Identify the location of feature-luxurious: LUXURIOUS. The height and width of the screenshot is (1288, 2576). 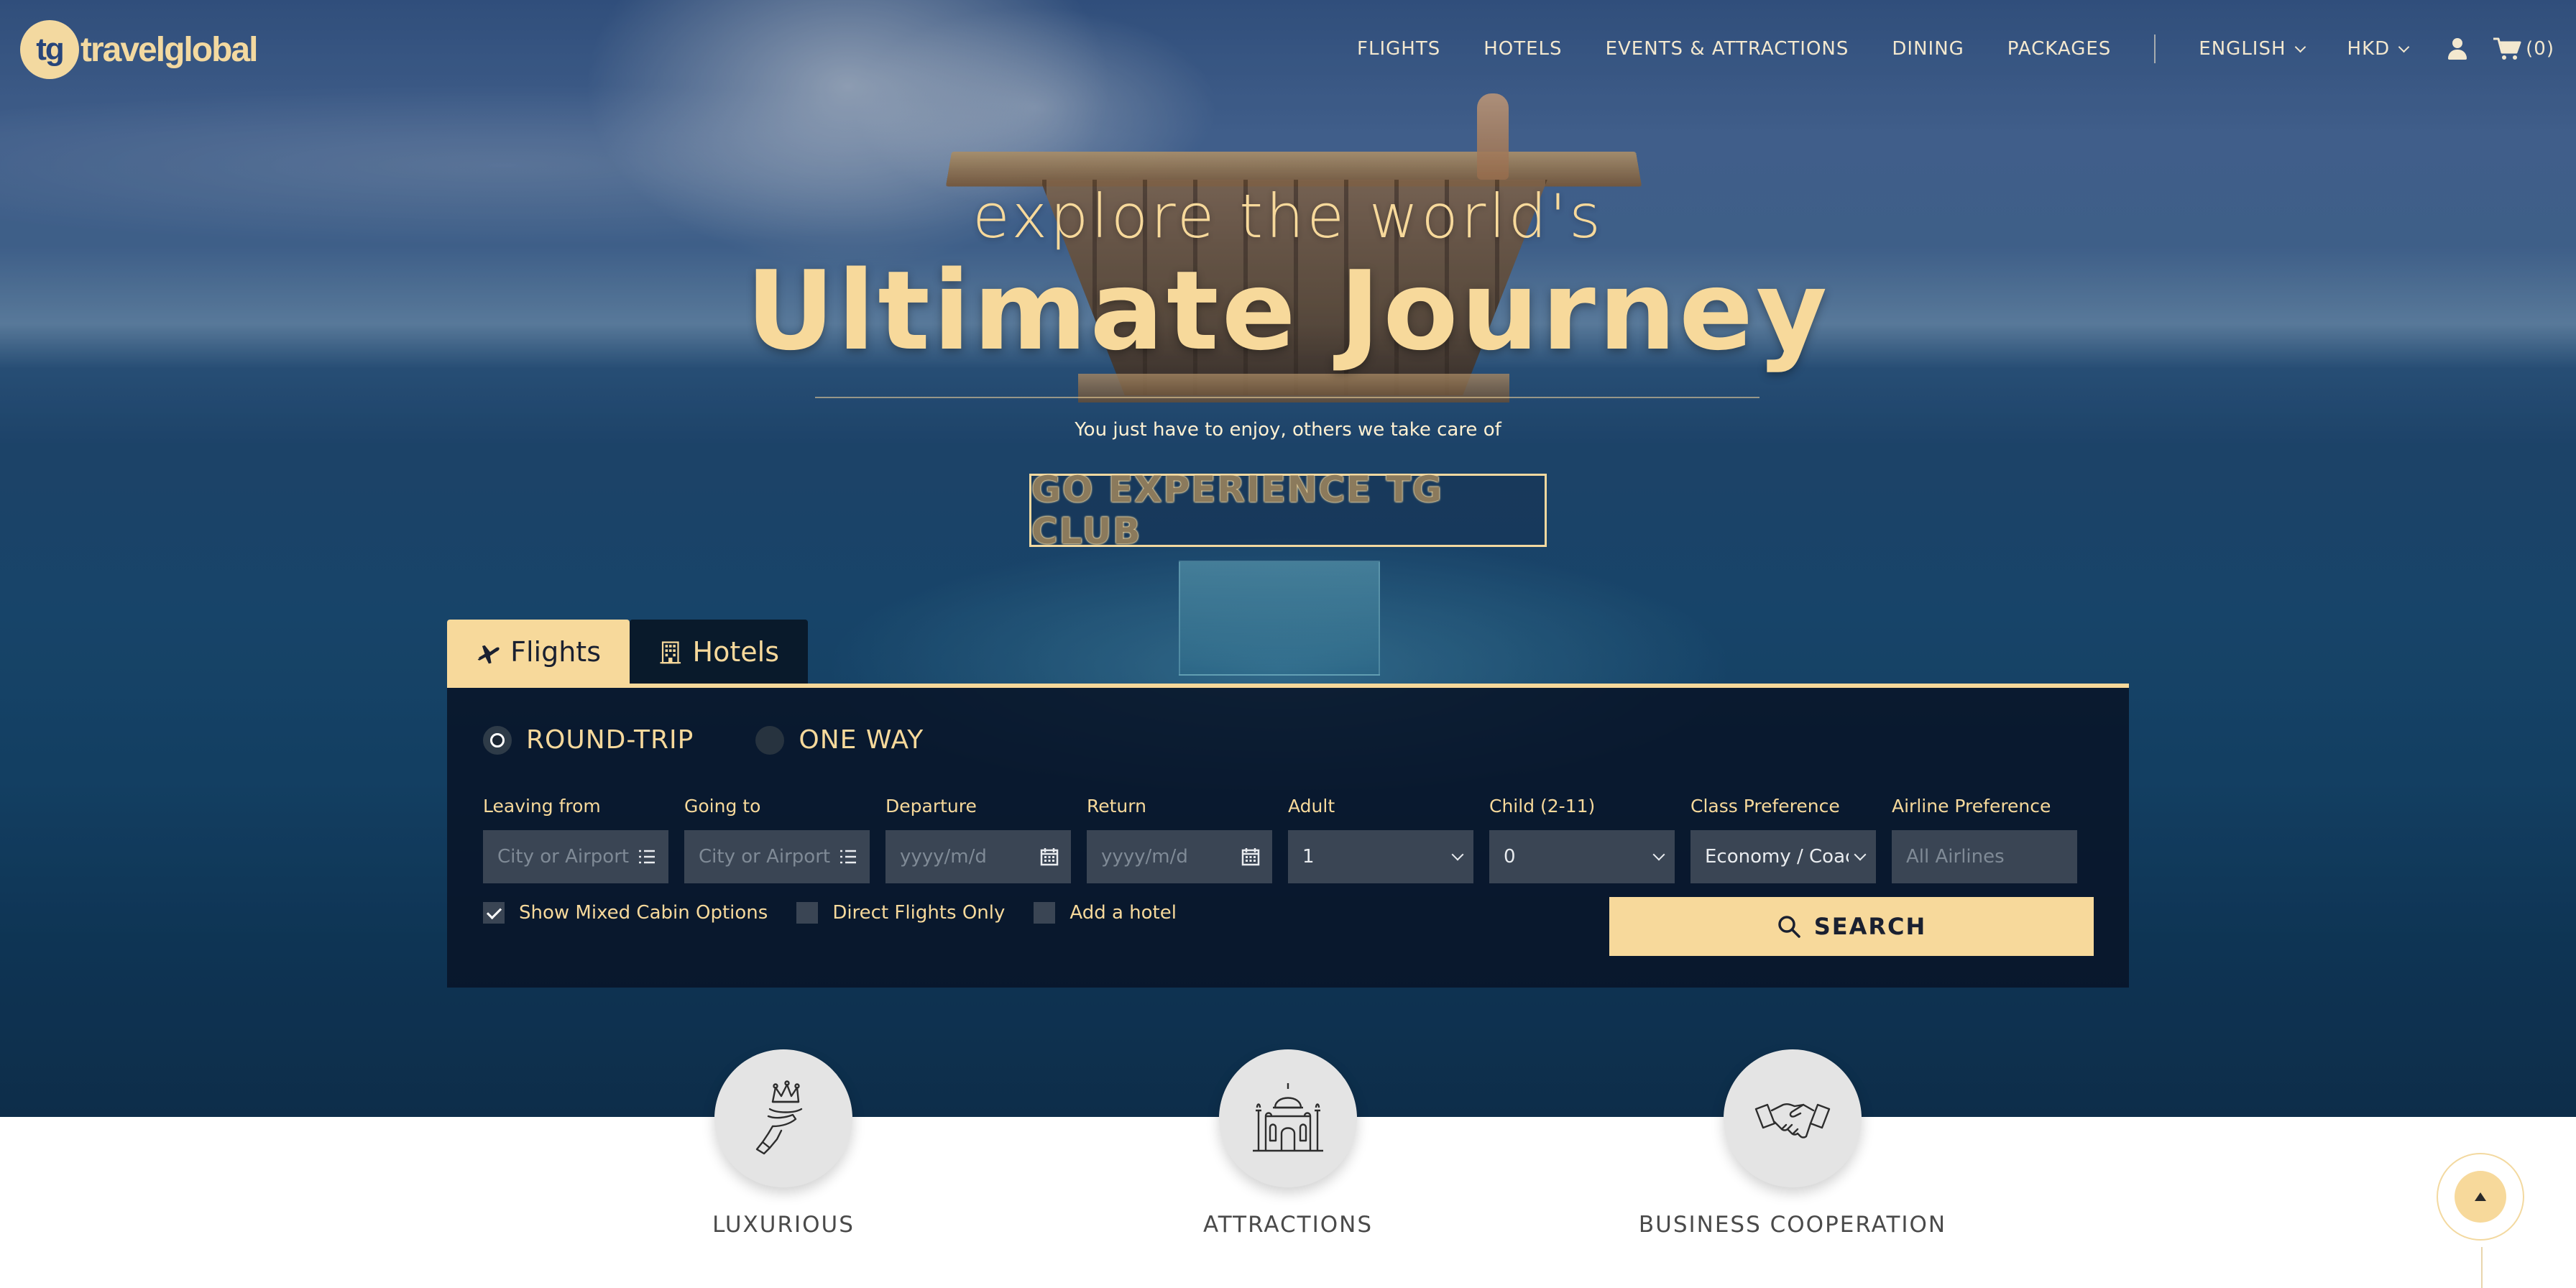
(783, 1143).